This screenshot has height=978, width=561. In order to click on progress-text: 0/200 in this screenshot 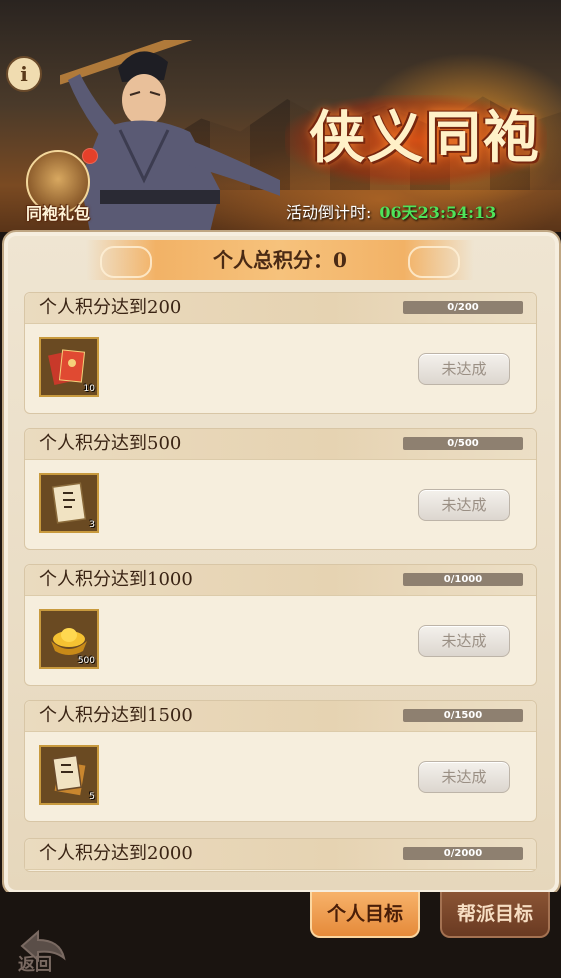, I will do `click(463, 307)`.